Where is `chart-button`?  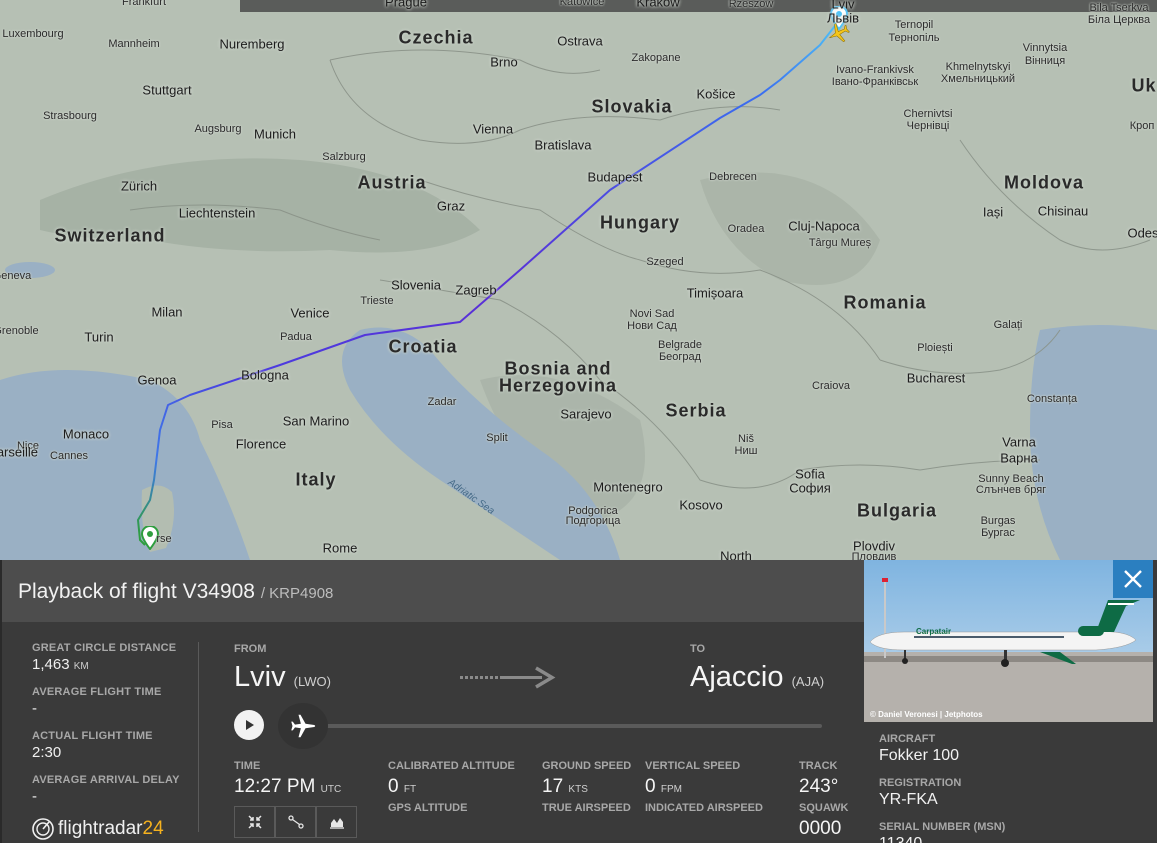
chart-button is located at coordinates (336, 822).